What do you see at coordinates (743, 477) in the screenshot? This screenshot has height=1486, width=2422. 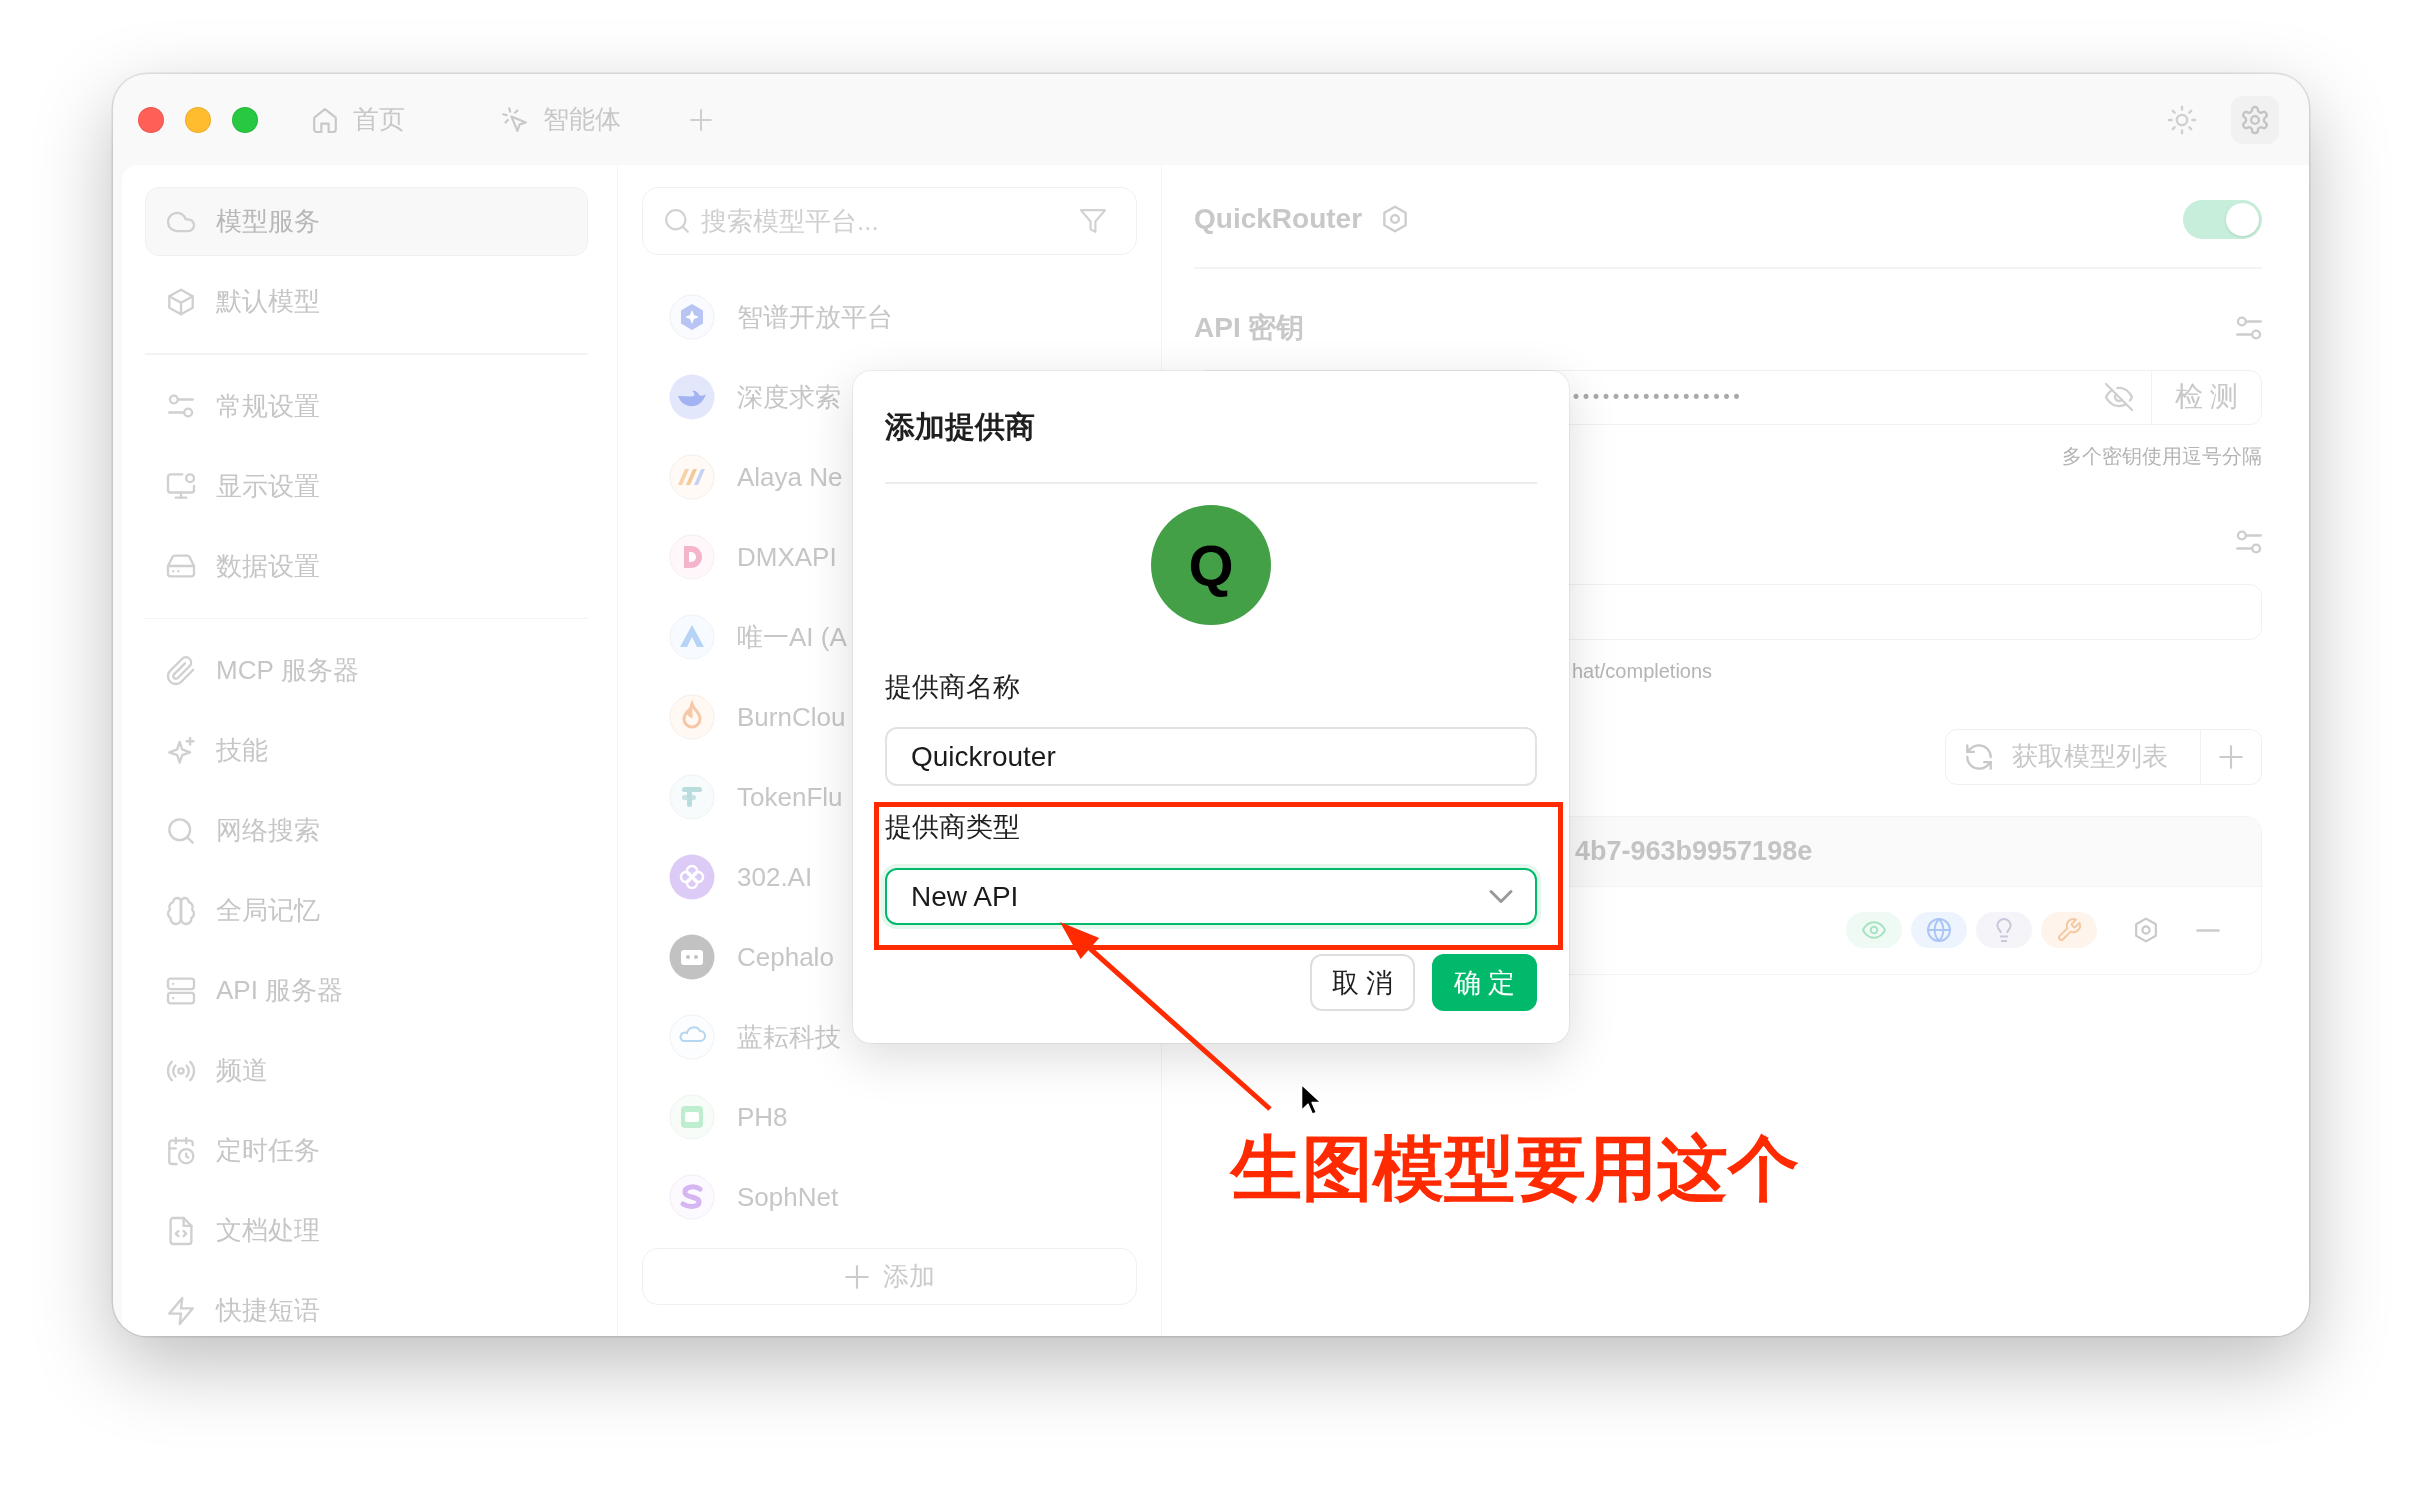 I see `provider-item: Alaya Ne` at bounding box center [743, 477].